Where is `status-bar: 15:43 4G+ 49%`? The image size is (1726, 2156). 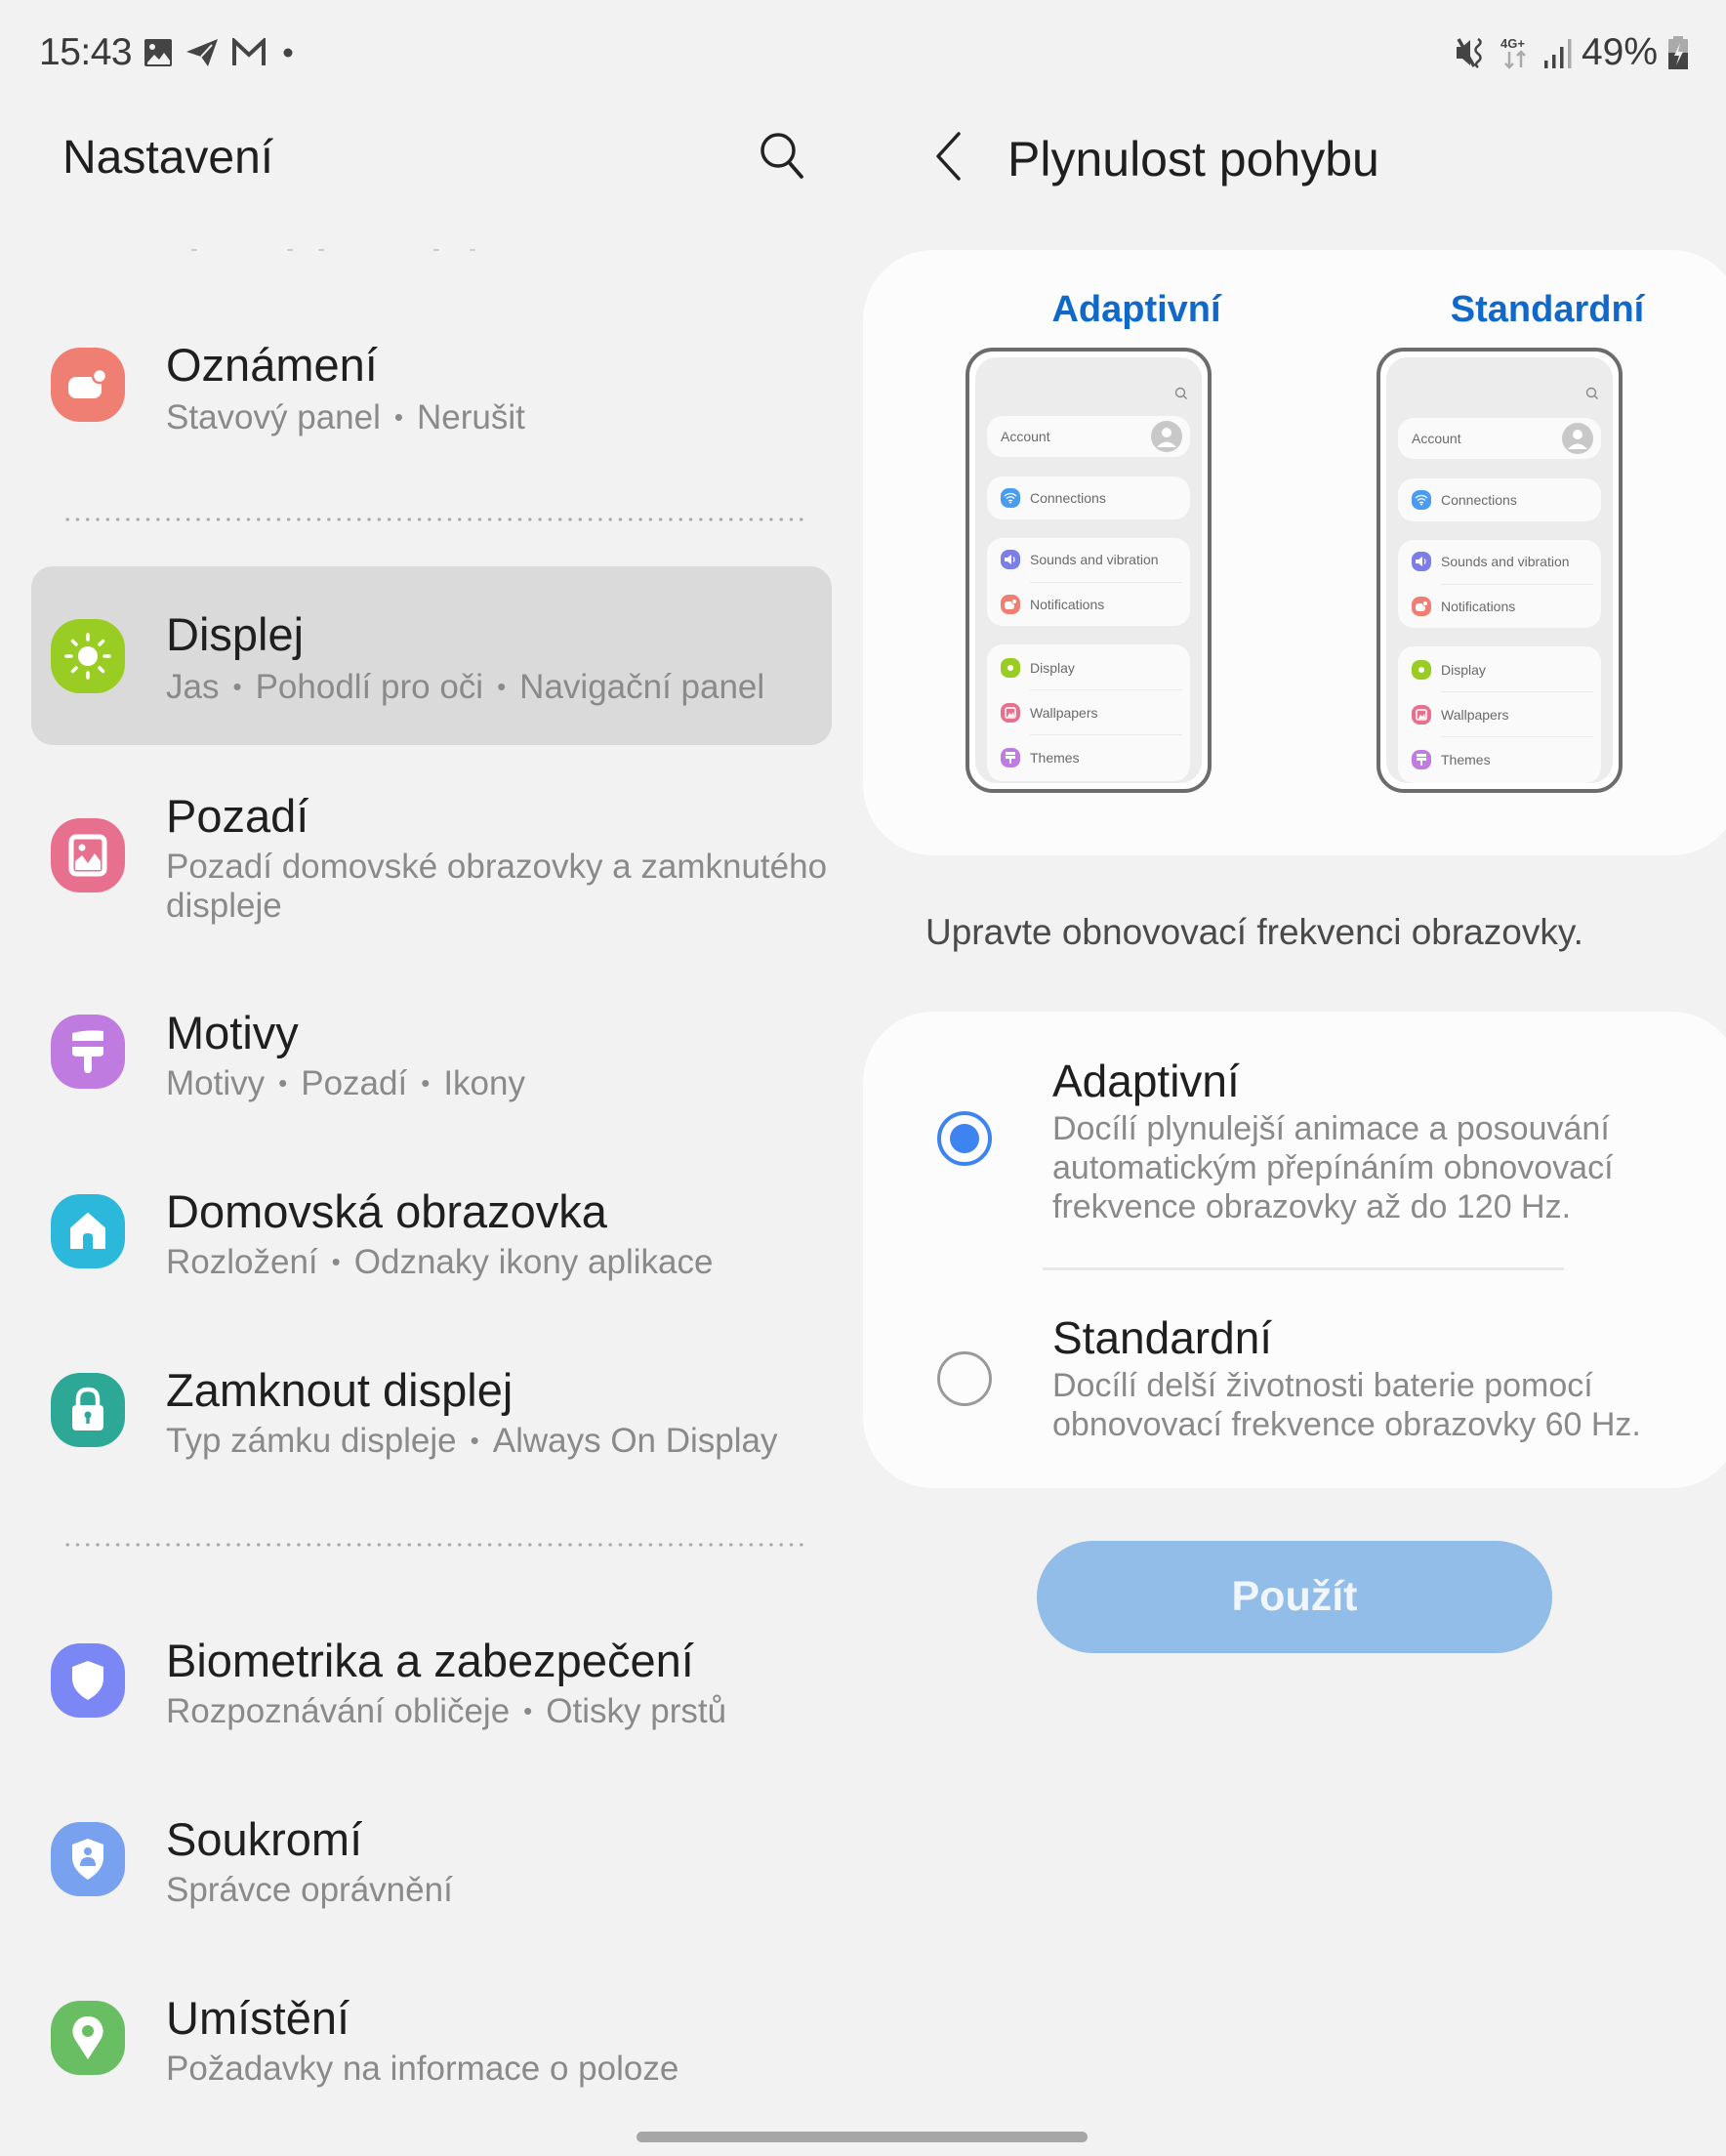
status-bar: 15:43 4G+ 49% is located at coordinates (863, 49).